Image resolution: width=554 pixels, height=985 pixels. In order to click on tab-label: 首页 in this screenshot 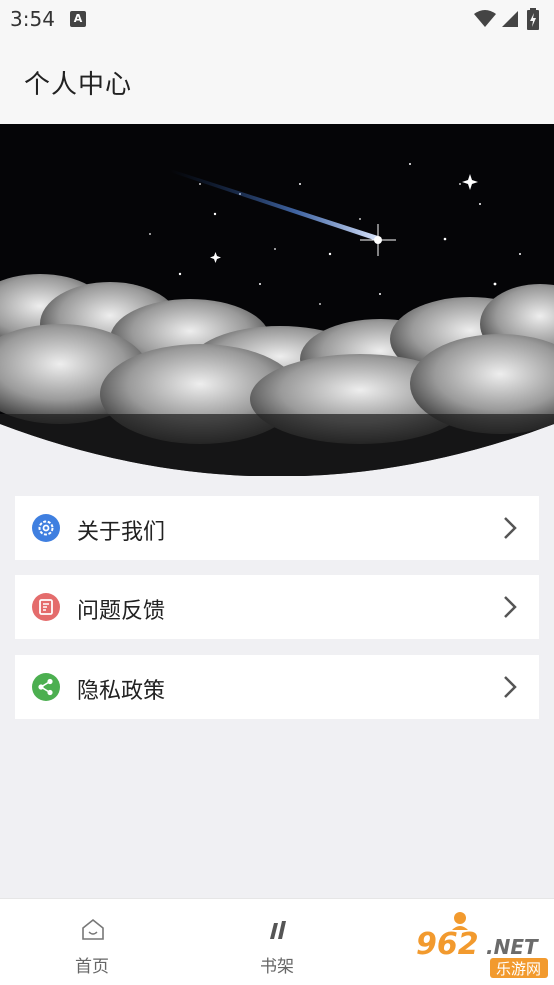, I will do `click(92, 967)`.